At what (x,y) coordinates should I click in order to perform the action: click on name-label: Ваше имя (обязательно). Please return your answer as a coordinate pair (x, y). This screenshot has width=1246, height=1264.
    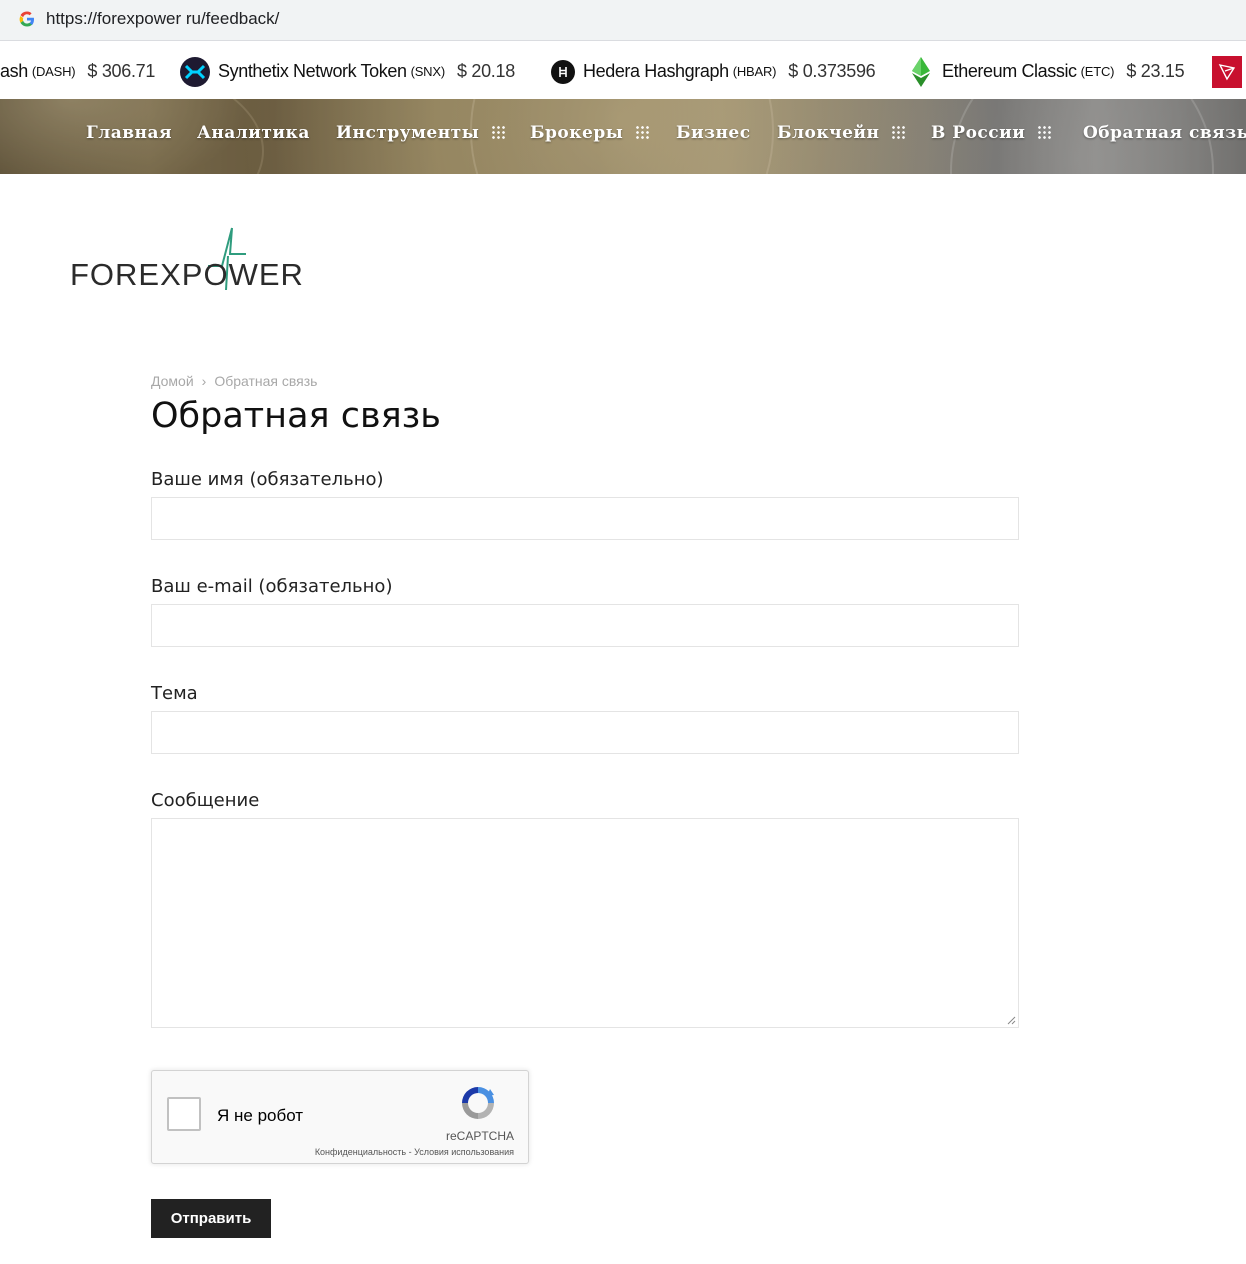
    Looking at the image, I should click on (267, 479).